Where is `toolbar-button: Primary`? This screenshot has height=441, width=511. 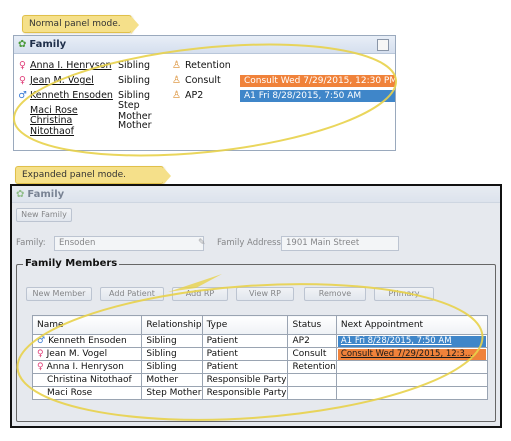 toolbar-button: Primary is located at coordinates (404, 294).